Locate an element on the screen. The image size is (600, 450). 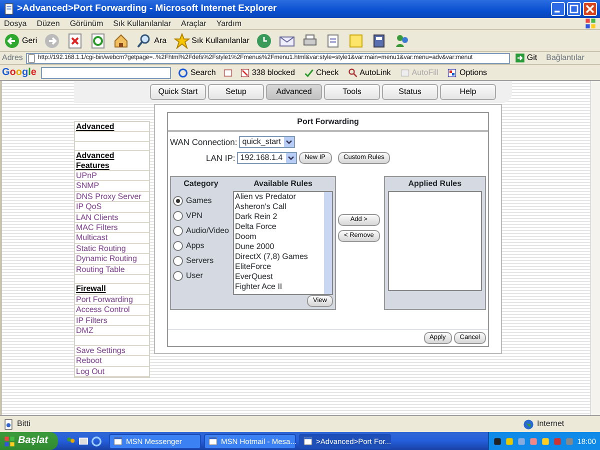
nav-tab: Tools is located at coordinates (352, 92).